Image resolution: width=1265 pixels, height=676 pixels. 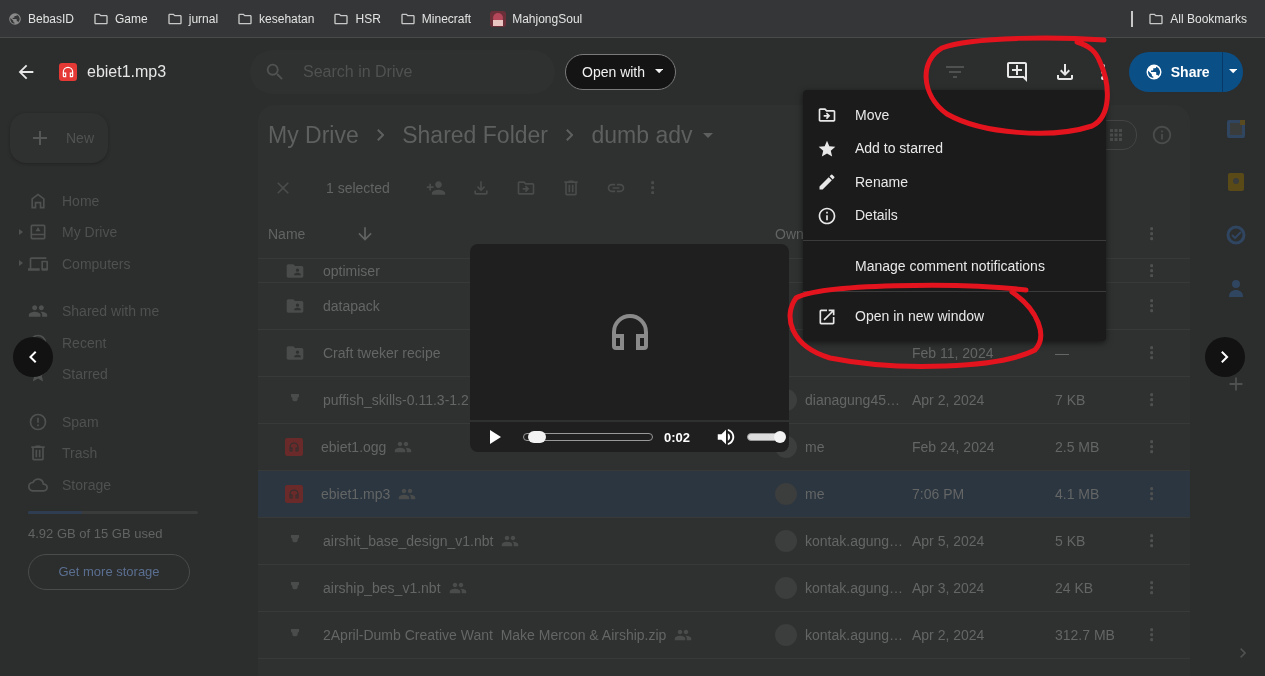 I want to click on person-icon, so click(x=1236, y=288).